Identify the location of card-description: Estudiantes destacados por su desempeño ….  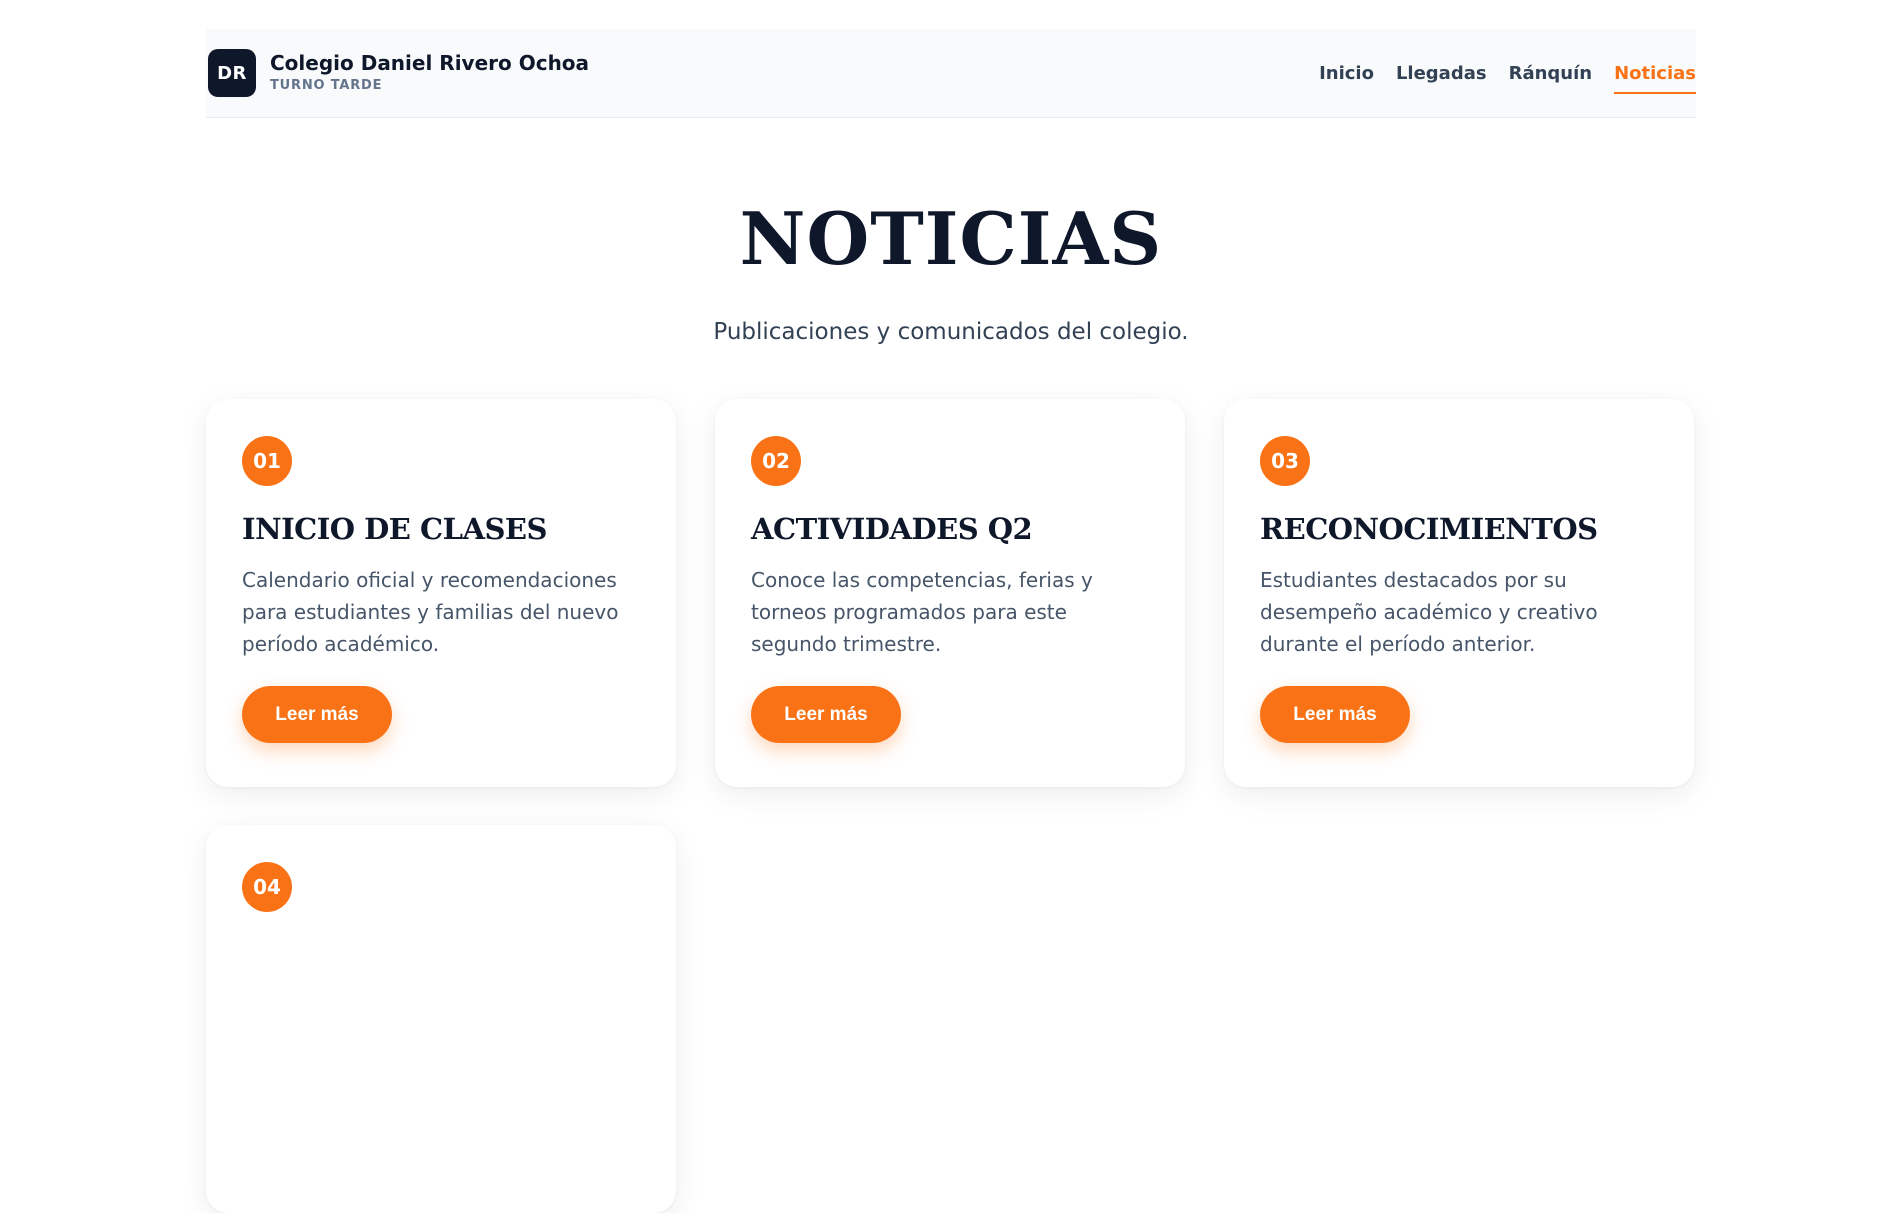
(1429, 612).